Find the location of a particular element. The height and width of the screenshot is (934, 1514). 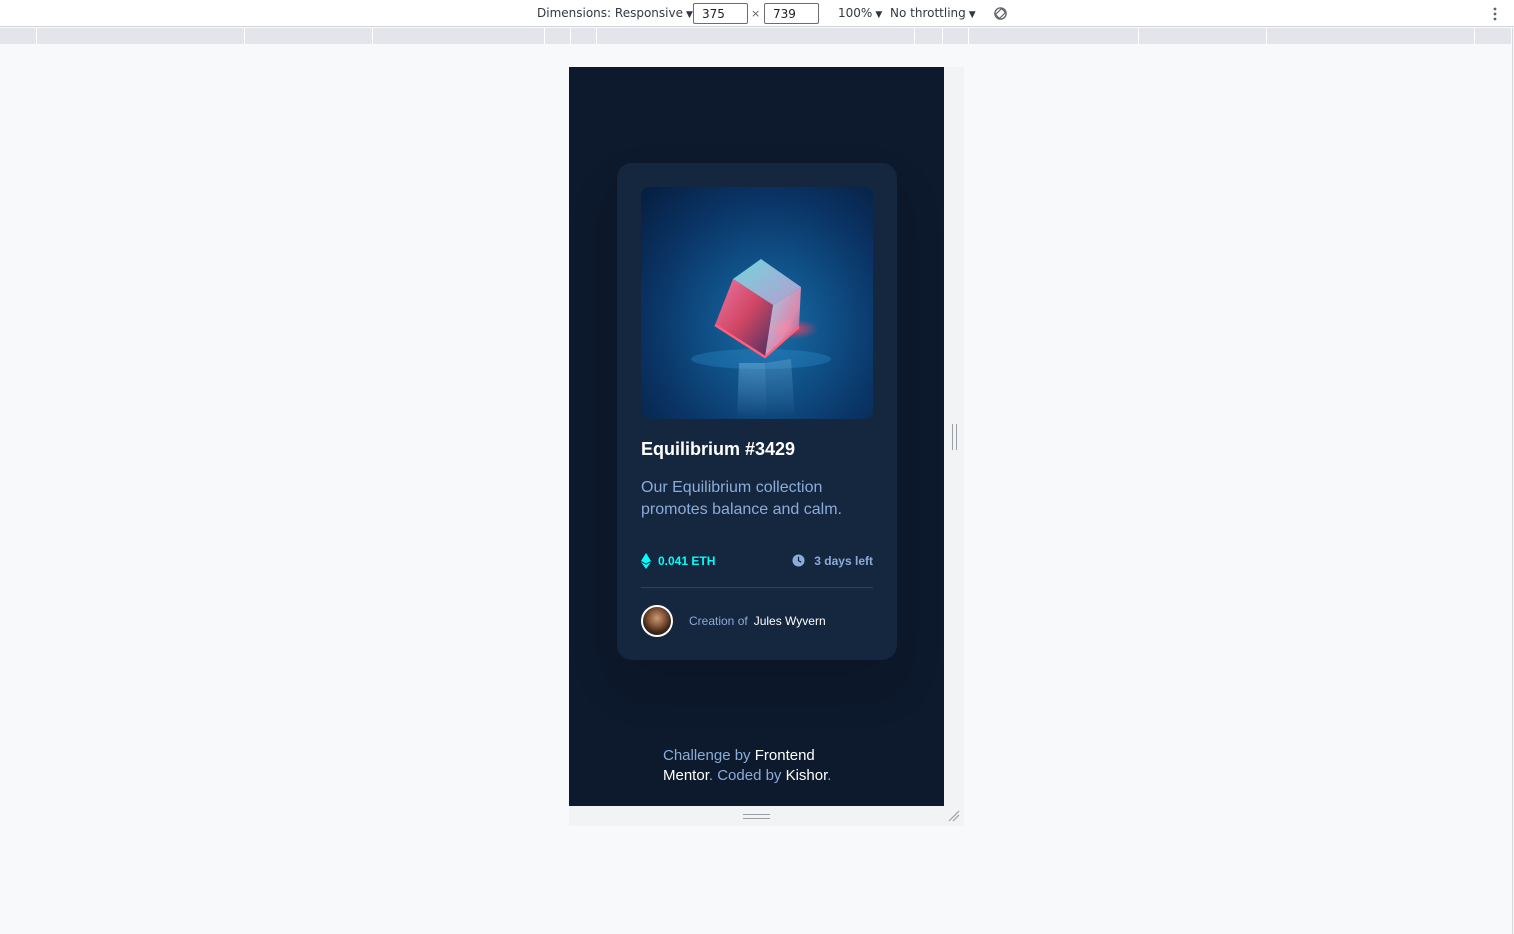

avatar is located at coordinates (657, 621).